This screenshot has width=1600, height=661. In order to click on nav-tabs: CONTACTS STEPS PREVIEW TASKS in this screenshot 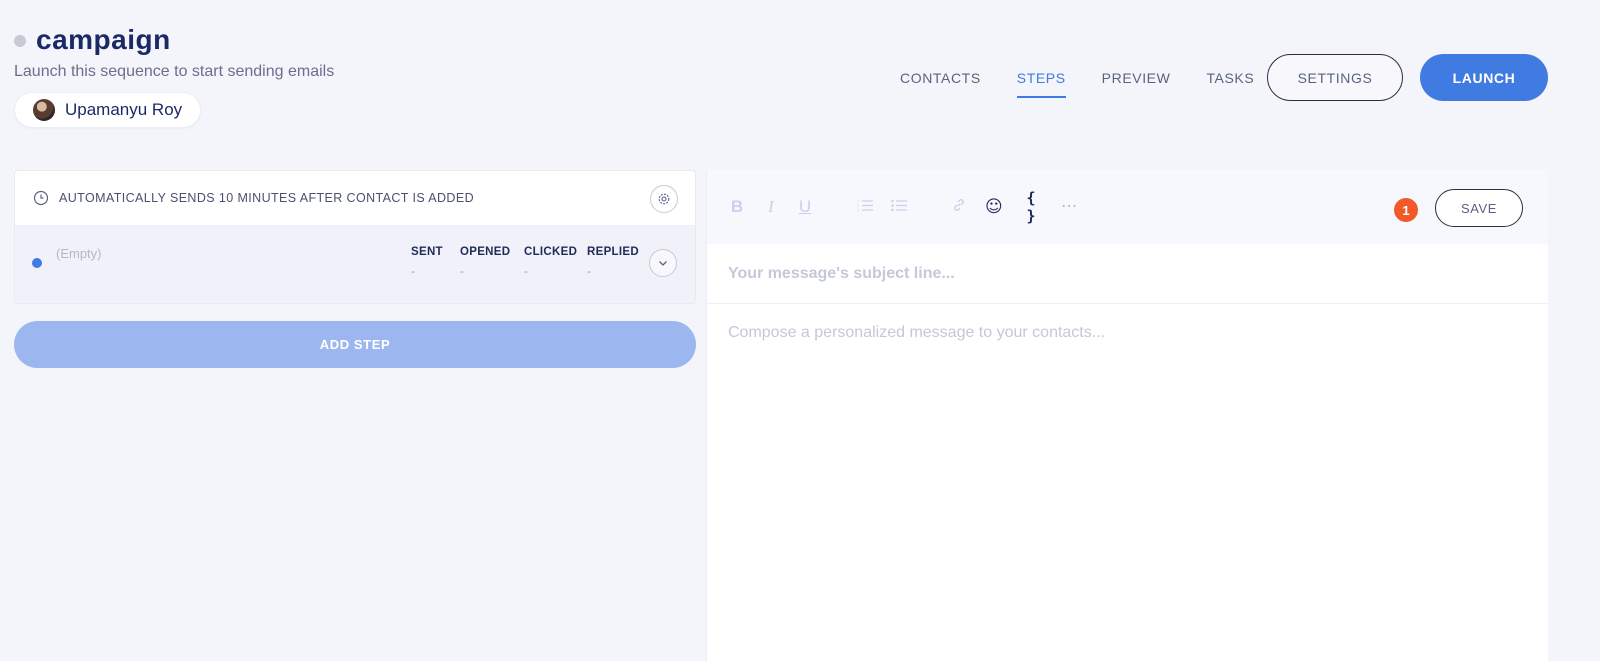, I will do `click(1077, 84)`.